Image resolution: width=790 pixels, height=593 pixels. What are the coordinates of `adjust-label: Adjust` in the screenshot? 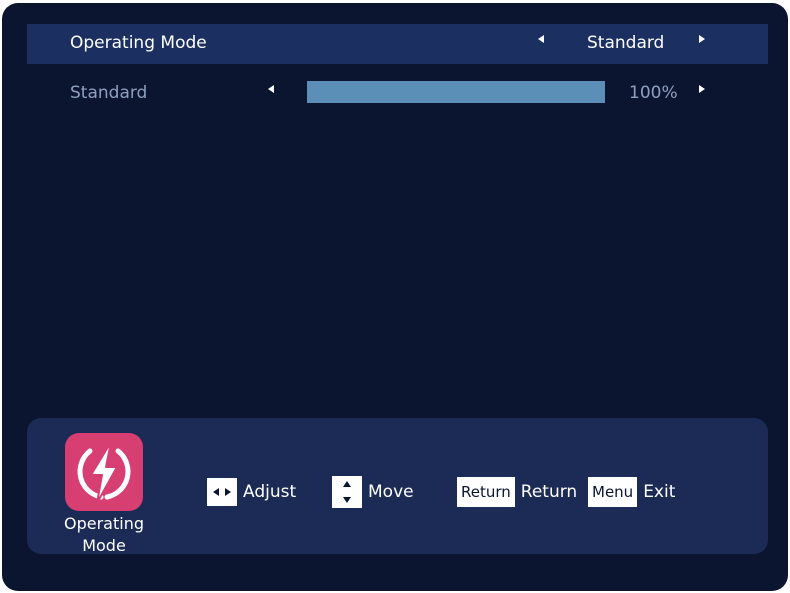 It's located at (270, 492).